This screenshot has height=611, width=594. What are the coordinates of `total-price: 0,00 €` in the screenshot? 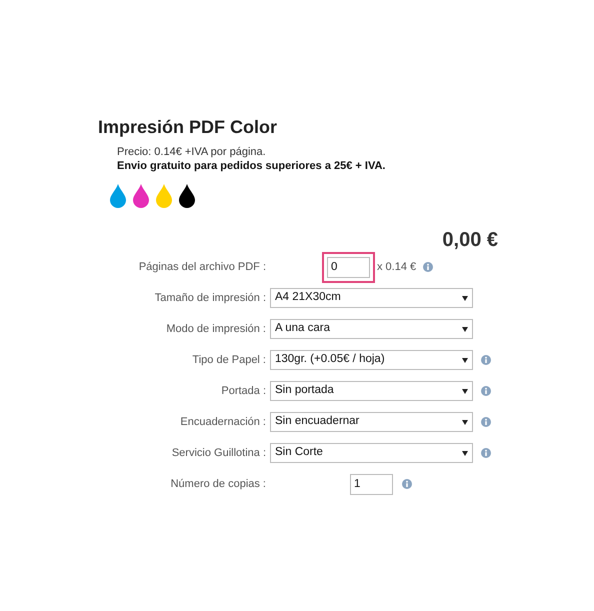 It's located at (469, 240).